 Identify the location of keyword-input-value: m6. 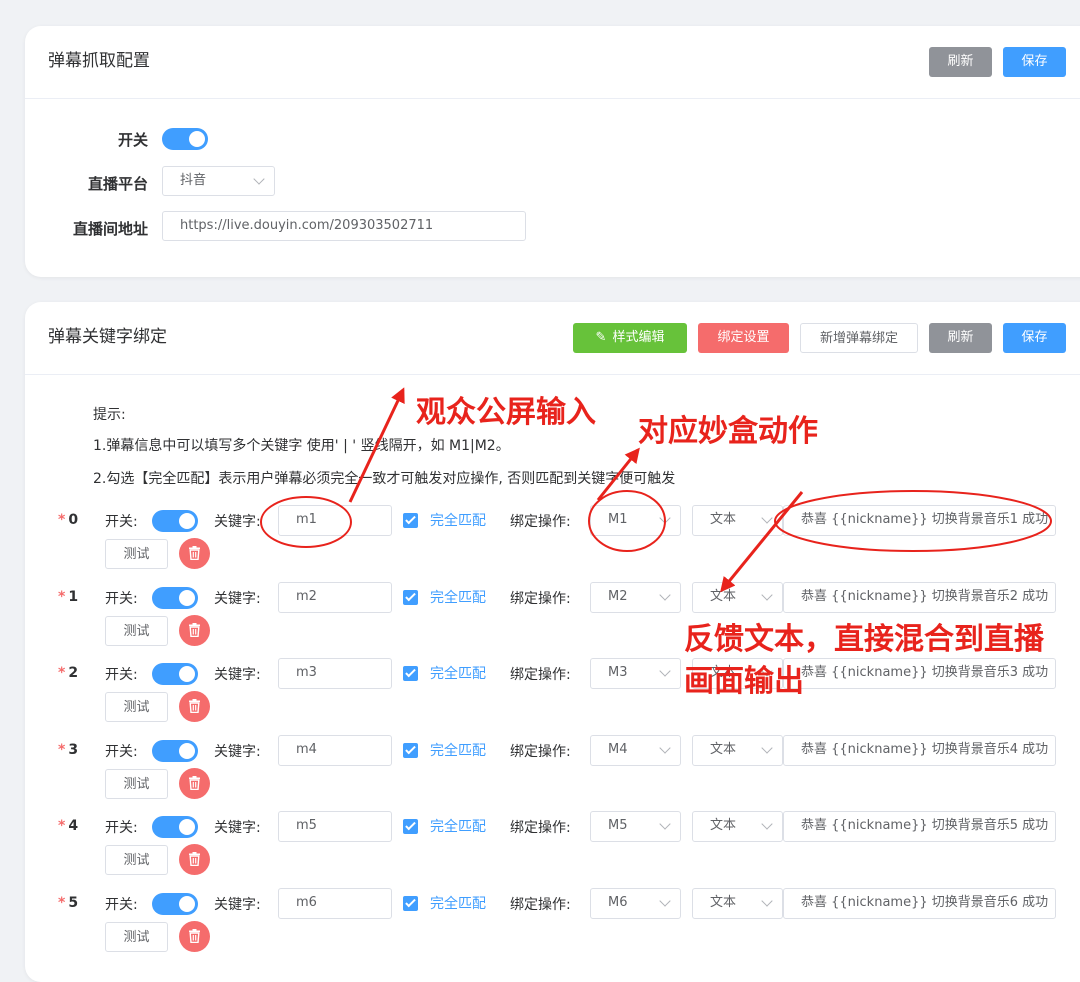
(306, 902).